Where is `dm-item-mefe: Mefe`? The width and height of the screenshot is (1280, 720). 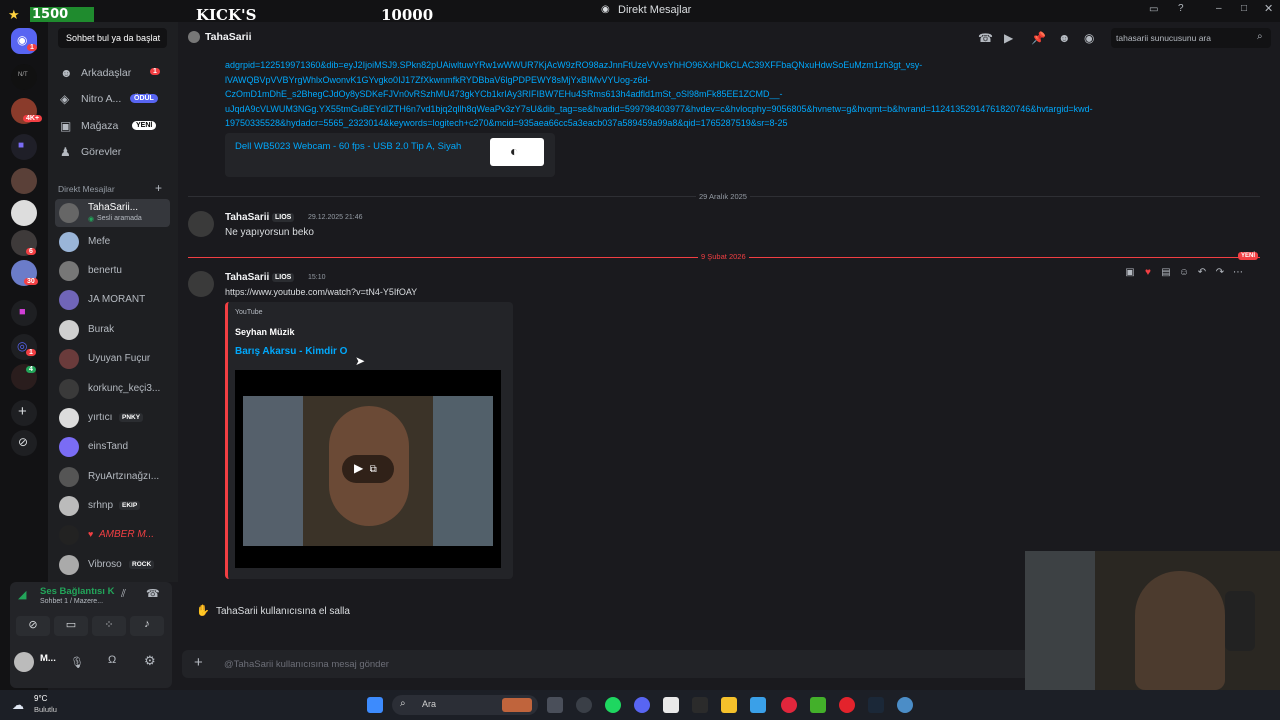 dm-item-mefe: Mefe is located at coordinates (112, 242).